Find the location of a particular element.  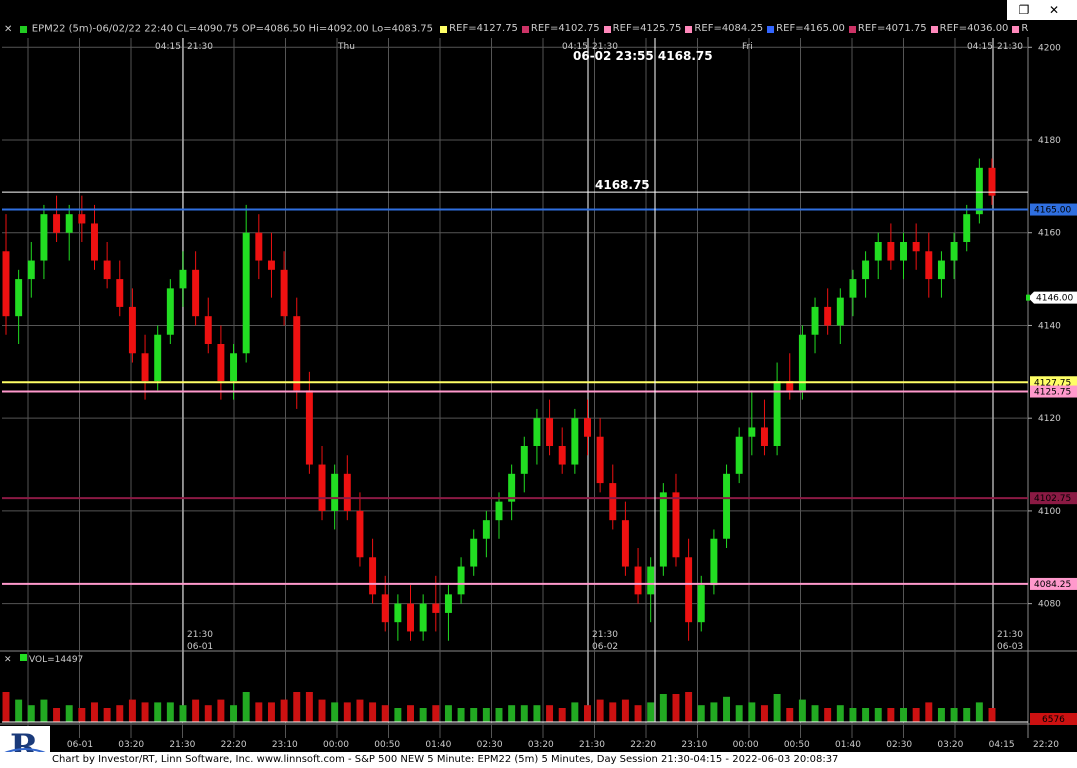

time-axis-label: 00:50 is located at coordinates (387, 745).